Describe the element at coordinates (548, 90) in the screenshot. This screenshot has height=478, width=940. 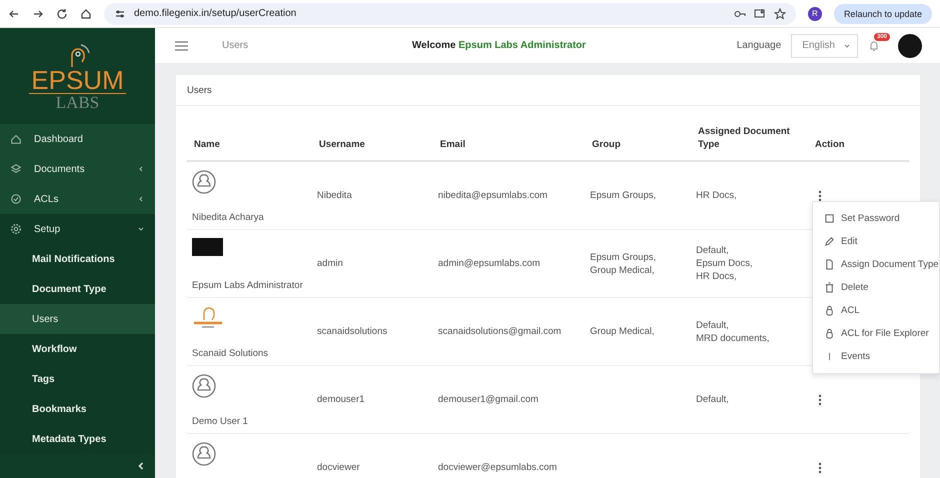
I see `card-title: Users` at that location.